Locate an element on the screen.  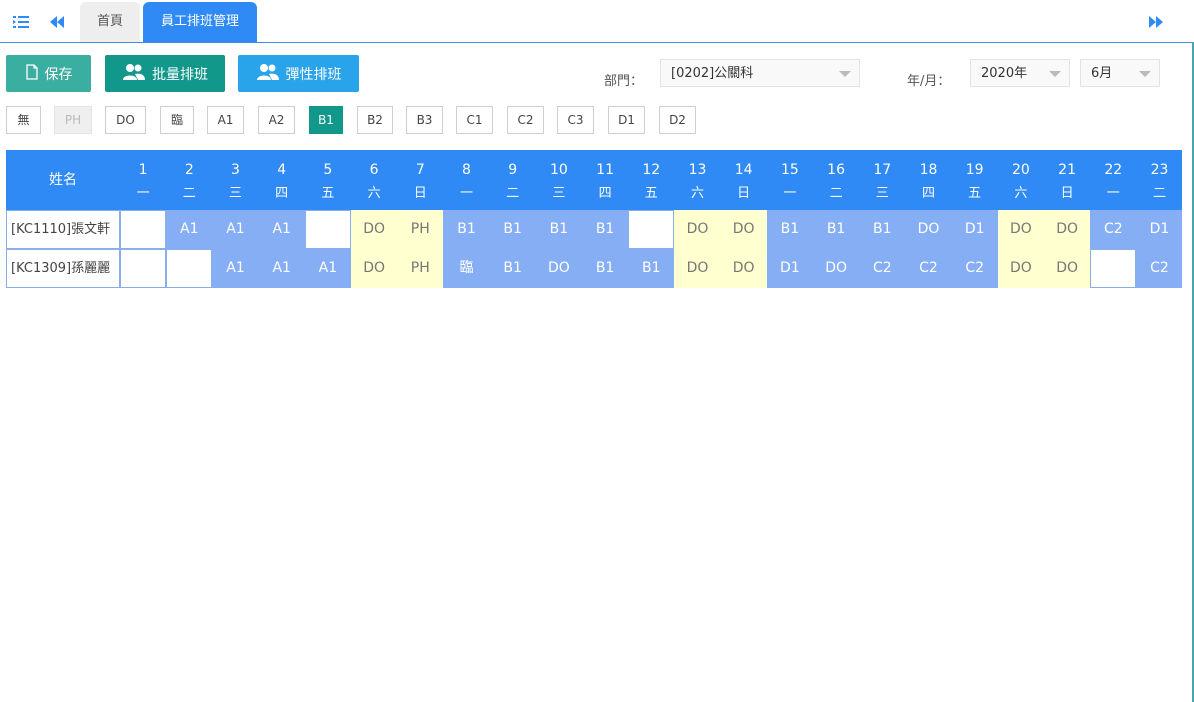
shift-code-chip: DO is located at coordinates (125, 120).